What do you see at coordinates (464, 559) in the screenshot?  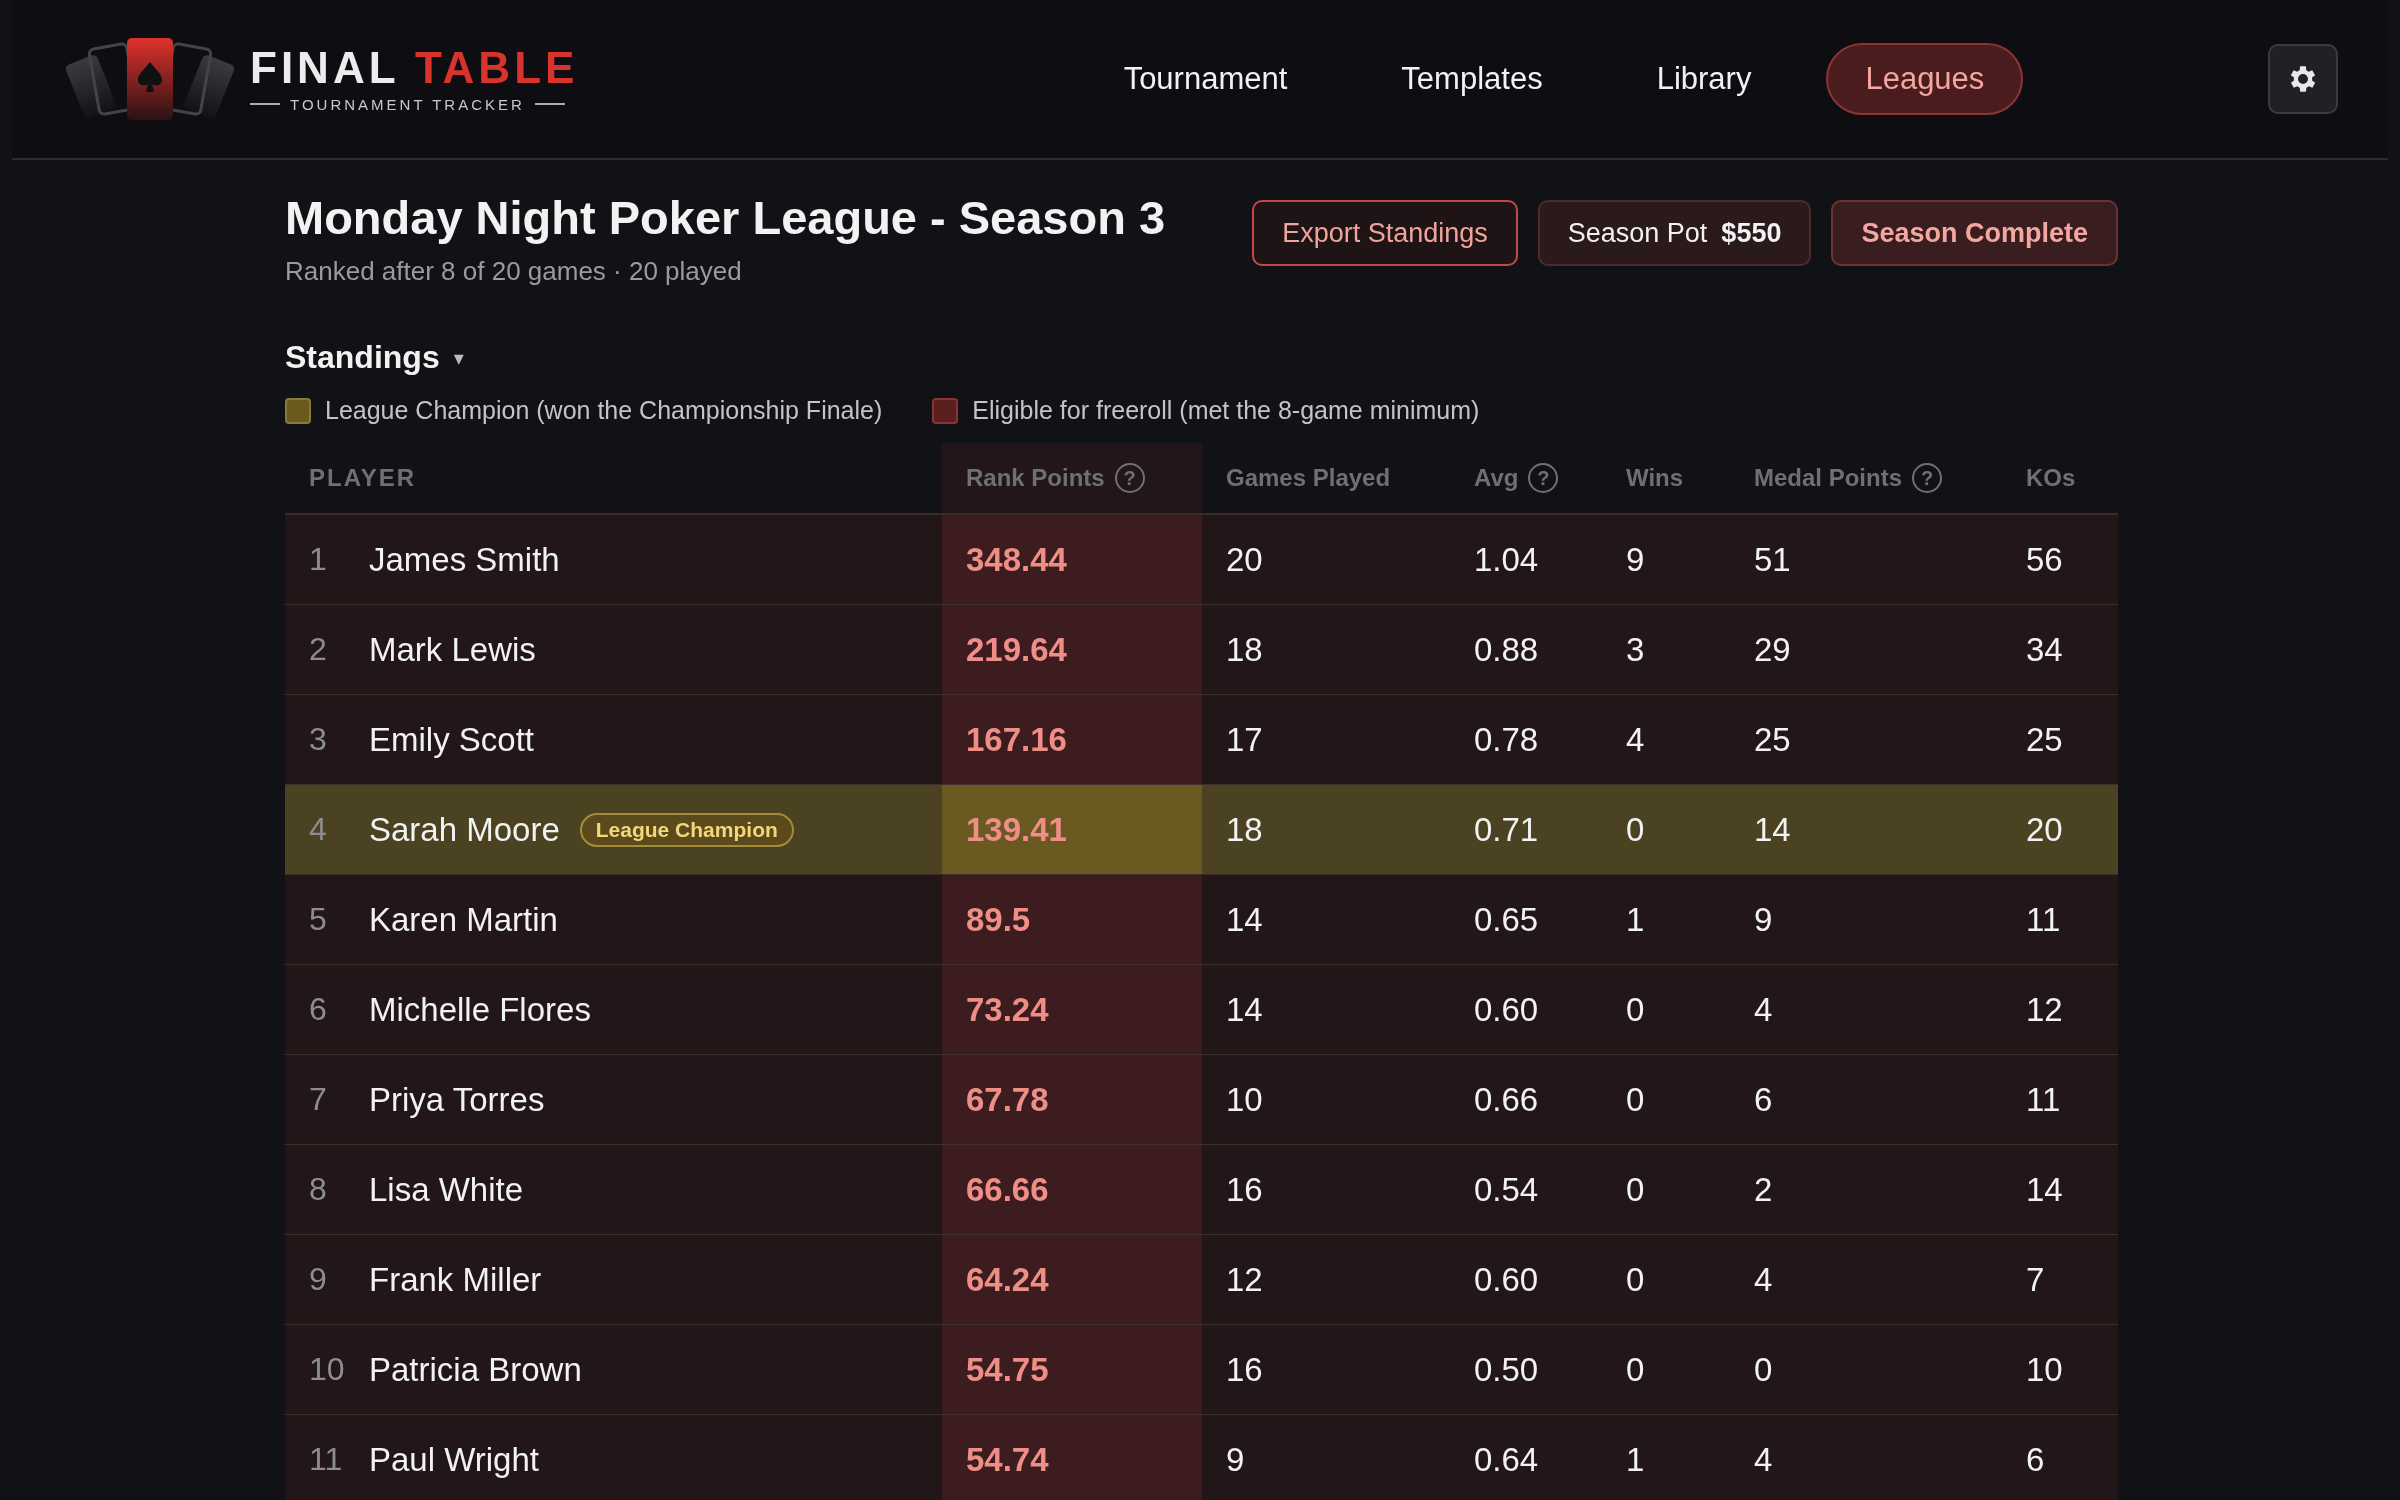 I see `player-name: James Smith` at bounding box center [464, 559].